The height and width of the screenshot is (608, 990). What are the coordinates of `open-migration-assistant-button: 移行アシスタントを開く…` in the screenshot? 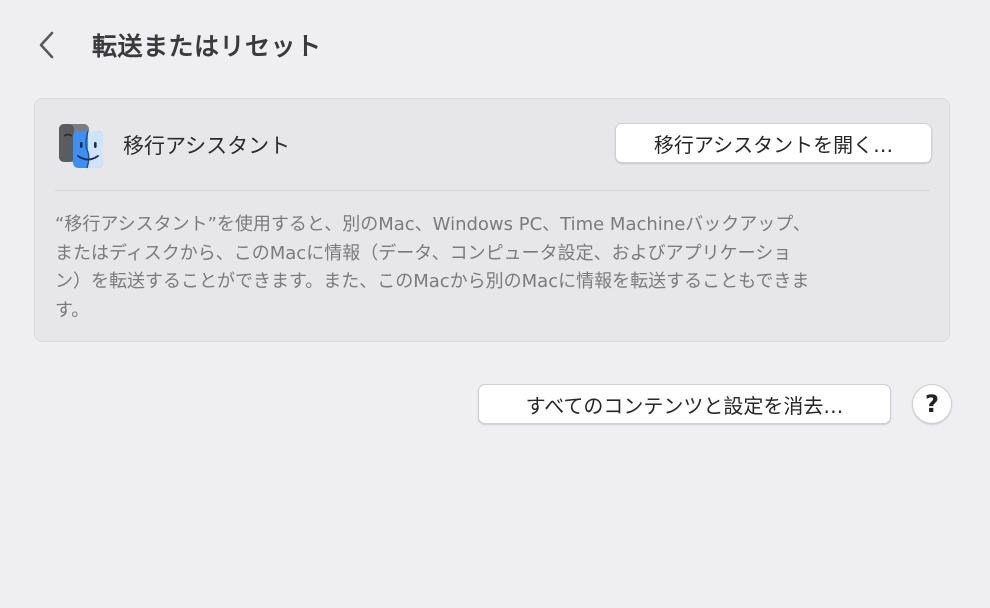 It's located at (773, 143).